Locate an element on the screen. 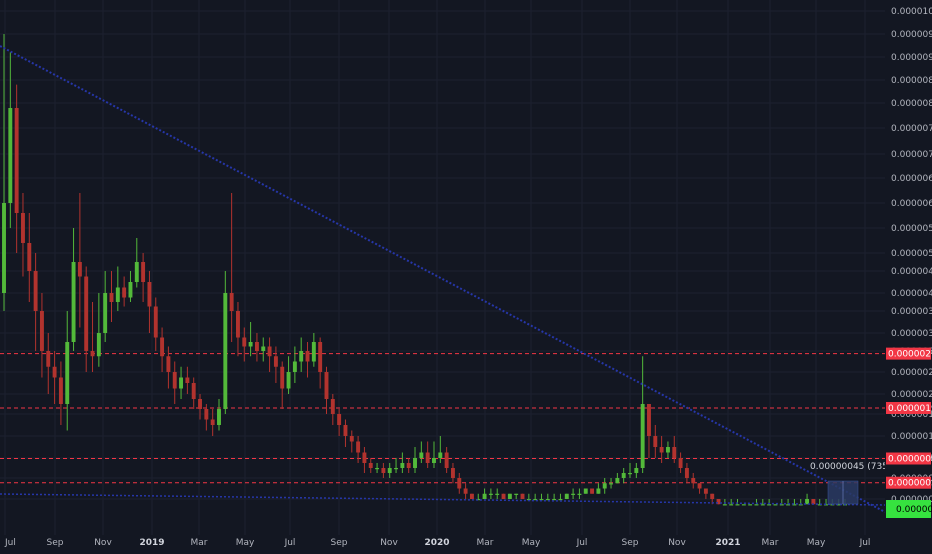 This screenshot has height=554, width=932. y-tick-label: 0.00000550 is located at coordinates (911, 229).